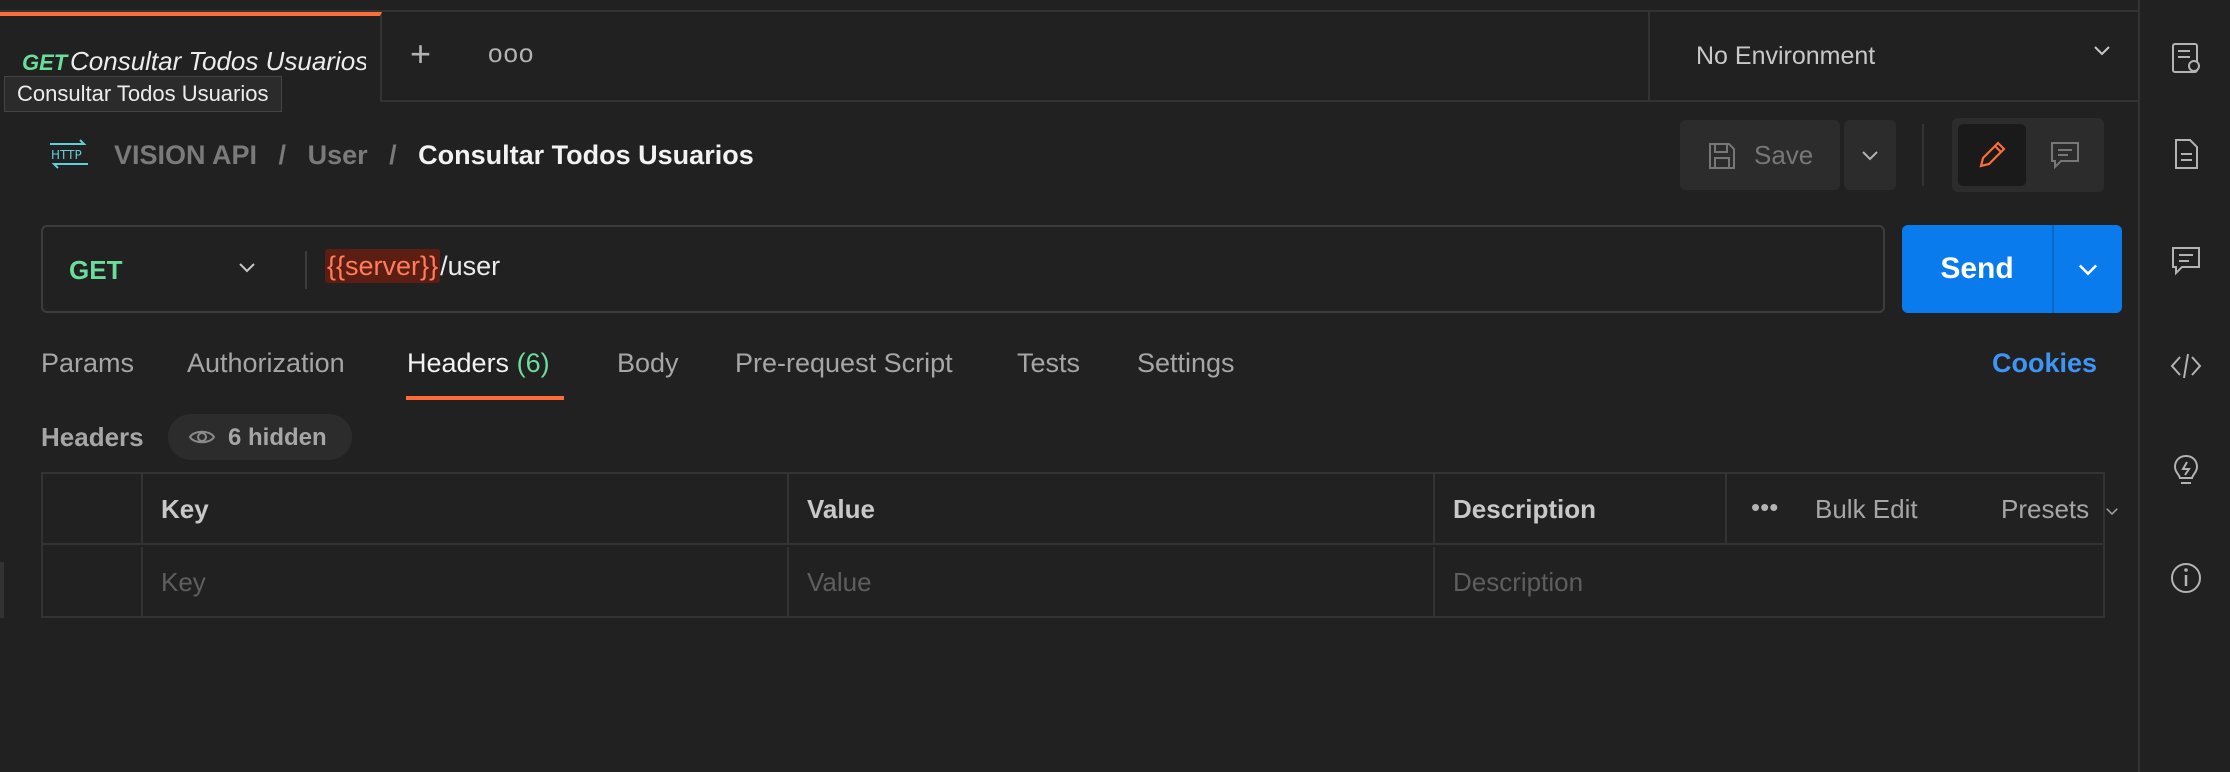  Describe the element at coordinates (511, 53) in the screenshot. I see `tab-more-options-icon: ooo` at that location.